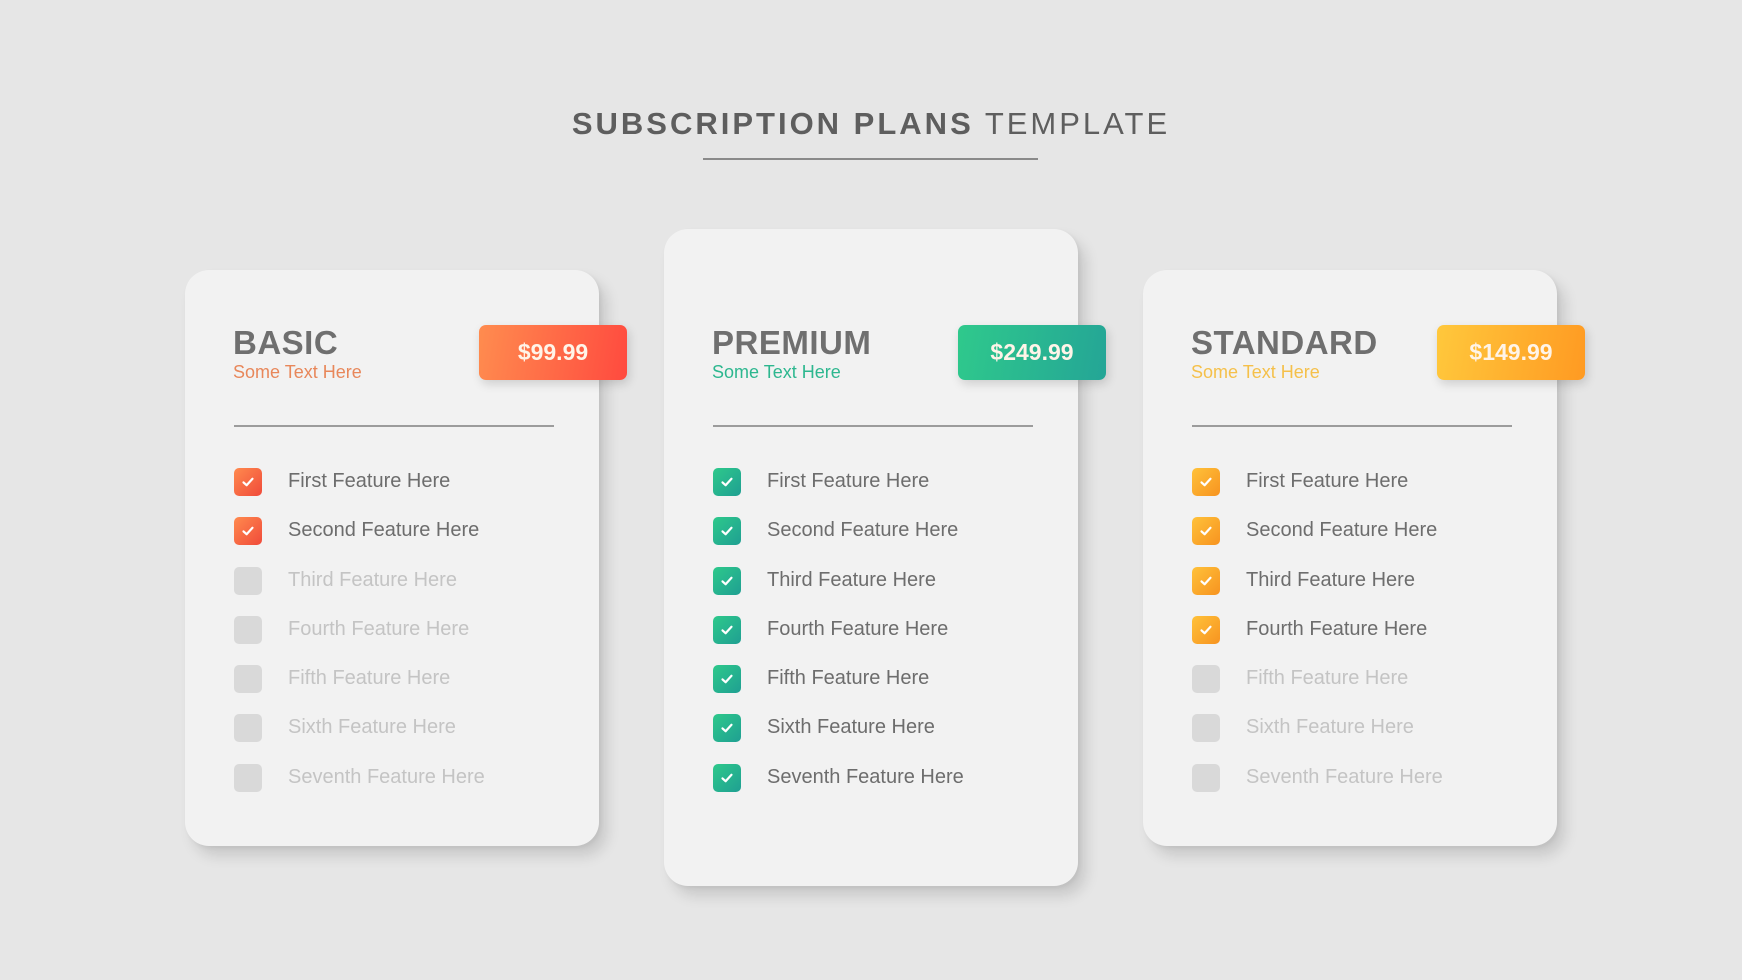  I want to click on page-title-bold: SUBSCRIPTION PLANS, so click(772, 123).